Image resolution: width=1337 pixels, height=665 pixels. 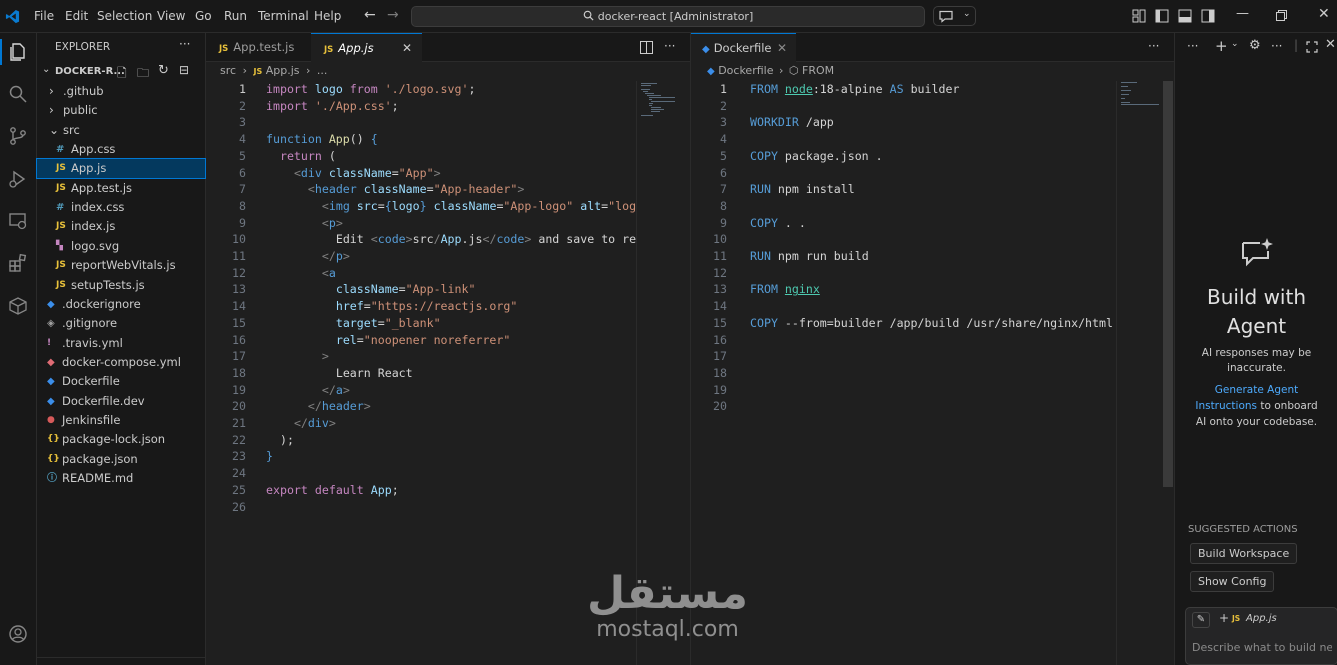 I want to click on code-line: >, so click(x=325, y=356).